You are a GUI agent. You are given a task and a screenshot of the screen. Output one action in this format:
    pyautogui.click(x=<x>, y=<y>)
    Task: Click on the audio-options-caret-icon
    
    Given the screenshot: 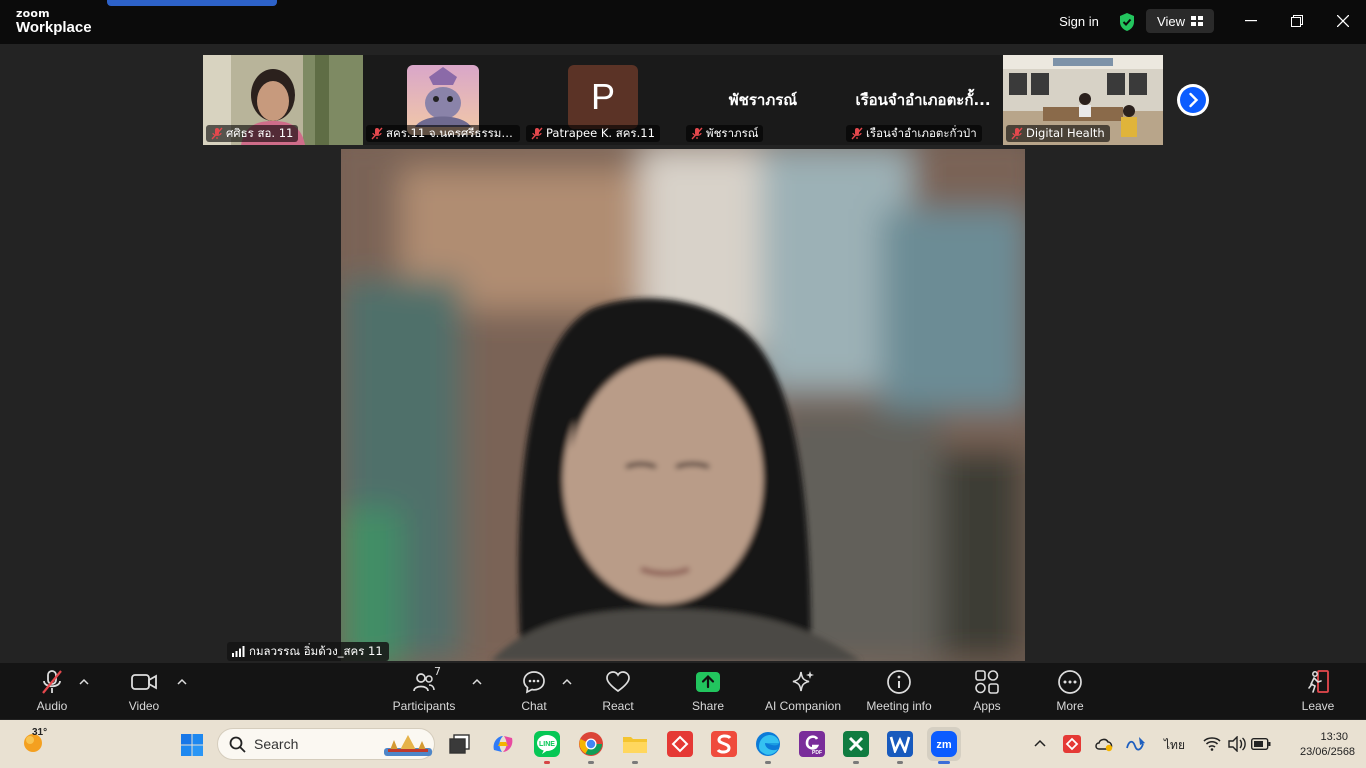 What is the action you would take?
    pyautogui.click(x=84, y=682)
    